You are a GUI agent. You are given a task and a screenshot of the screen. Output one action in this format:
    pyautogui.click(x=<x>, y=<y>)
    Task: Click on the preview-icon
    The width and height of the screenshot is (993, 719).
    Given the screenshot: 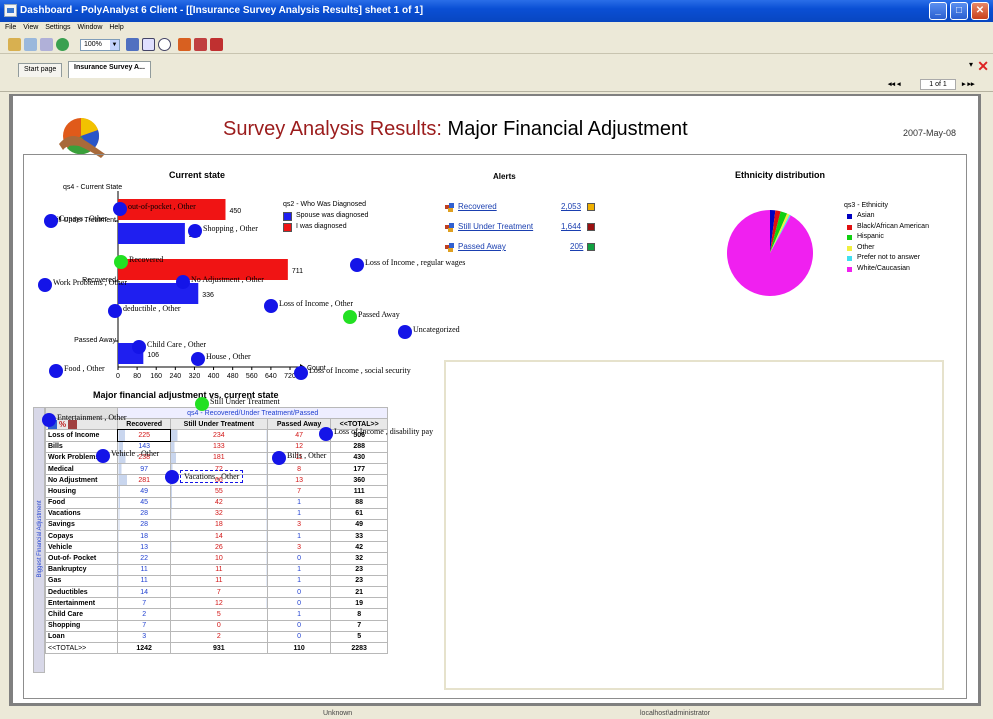 What is the action you would take?
    pyautogui.click(x=46, y=44)
    